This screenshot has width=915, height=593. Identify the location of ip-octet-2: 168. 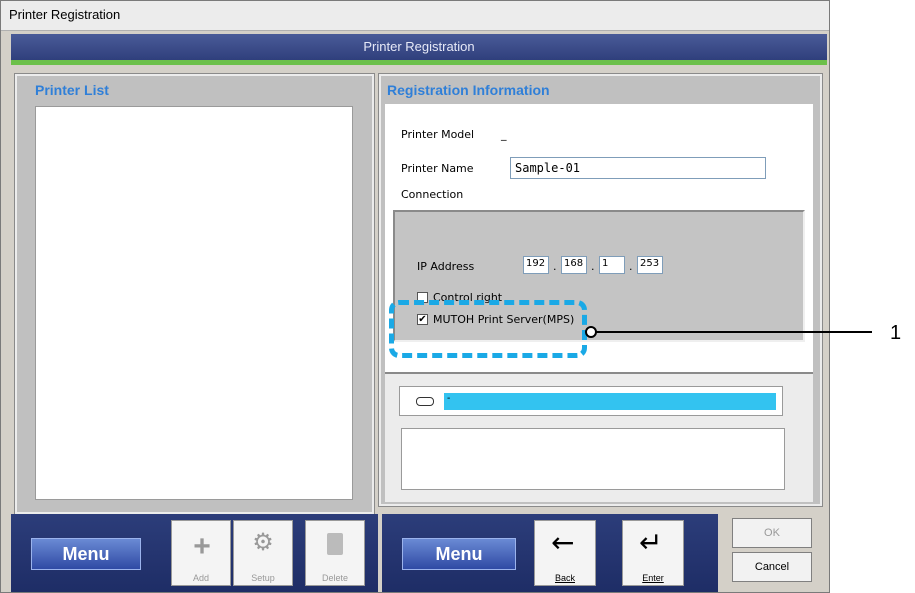
(574, 265).